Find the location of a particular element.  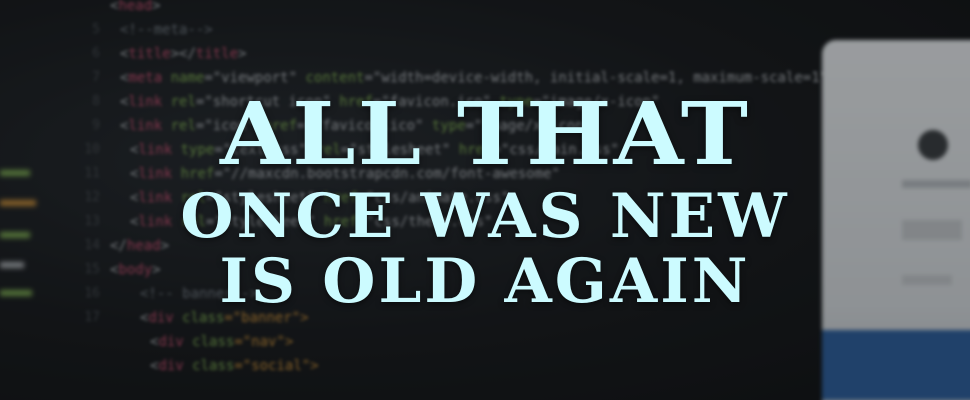

headline-line-1: ALL THAT is located at coordinates (485, 134).